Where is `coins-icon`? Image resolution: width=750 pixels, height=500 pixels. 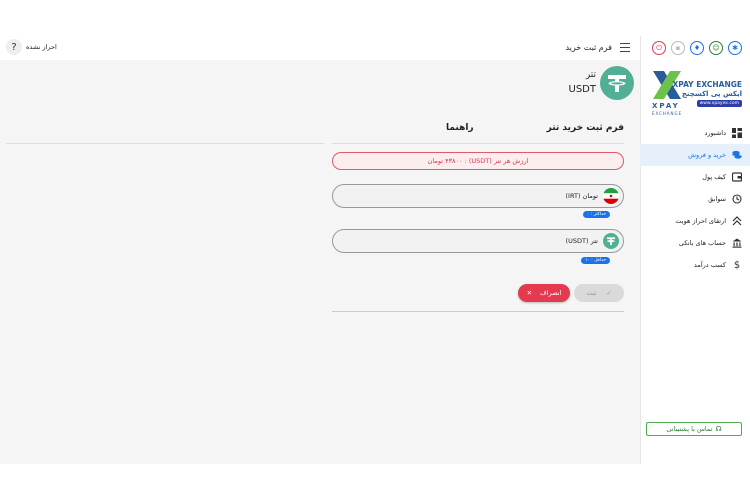
coins-icon is located at coordinates (737, 155).